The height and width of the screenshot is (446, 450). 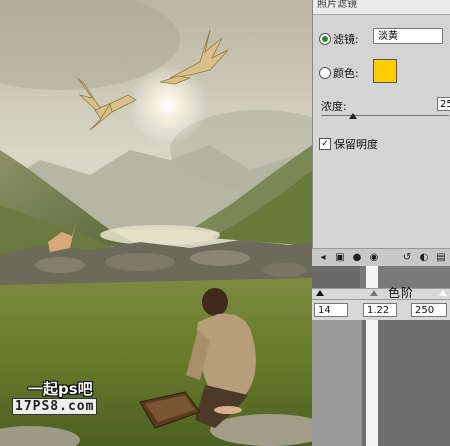 I want to click on color-label: 颜色:, so click(x=346, y=73).